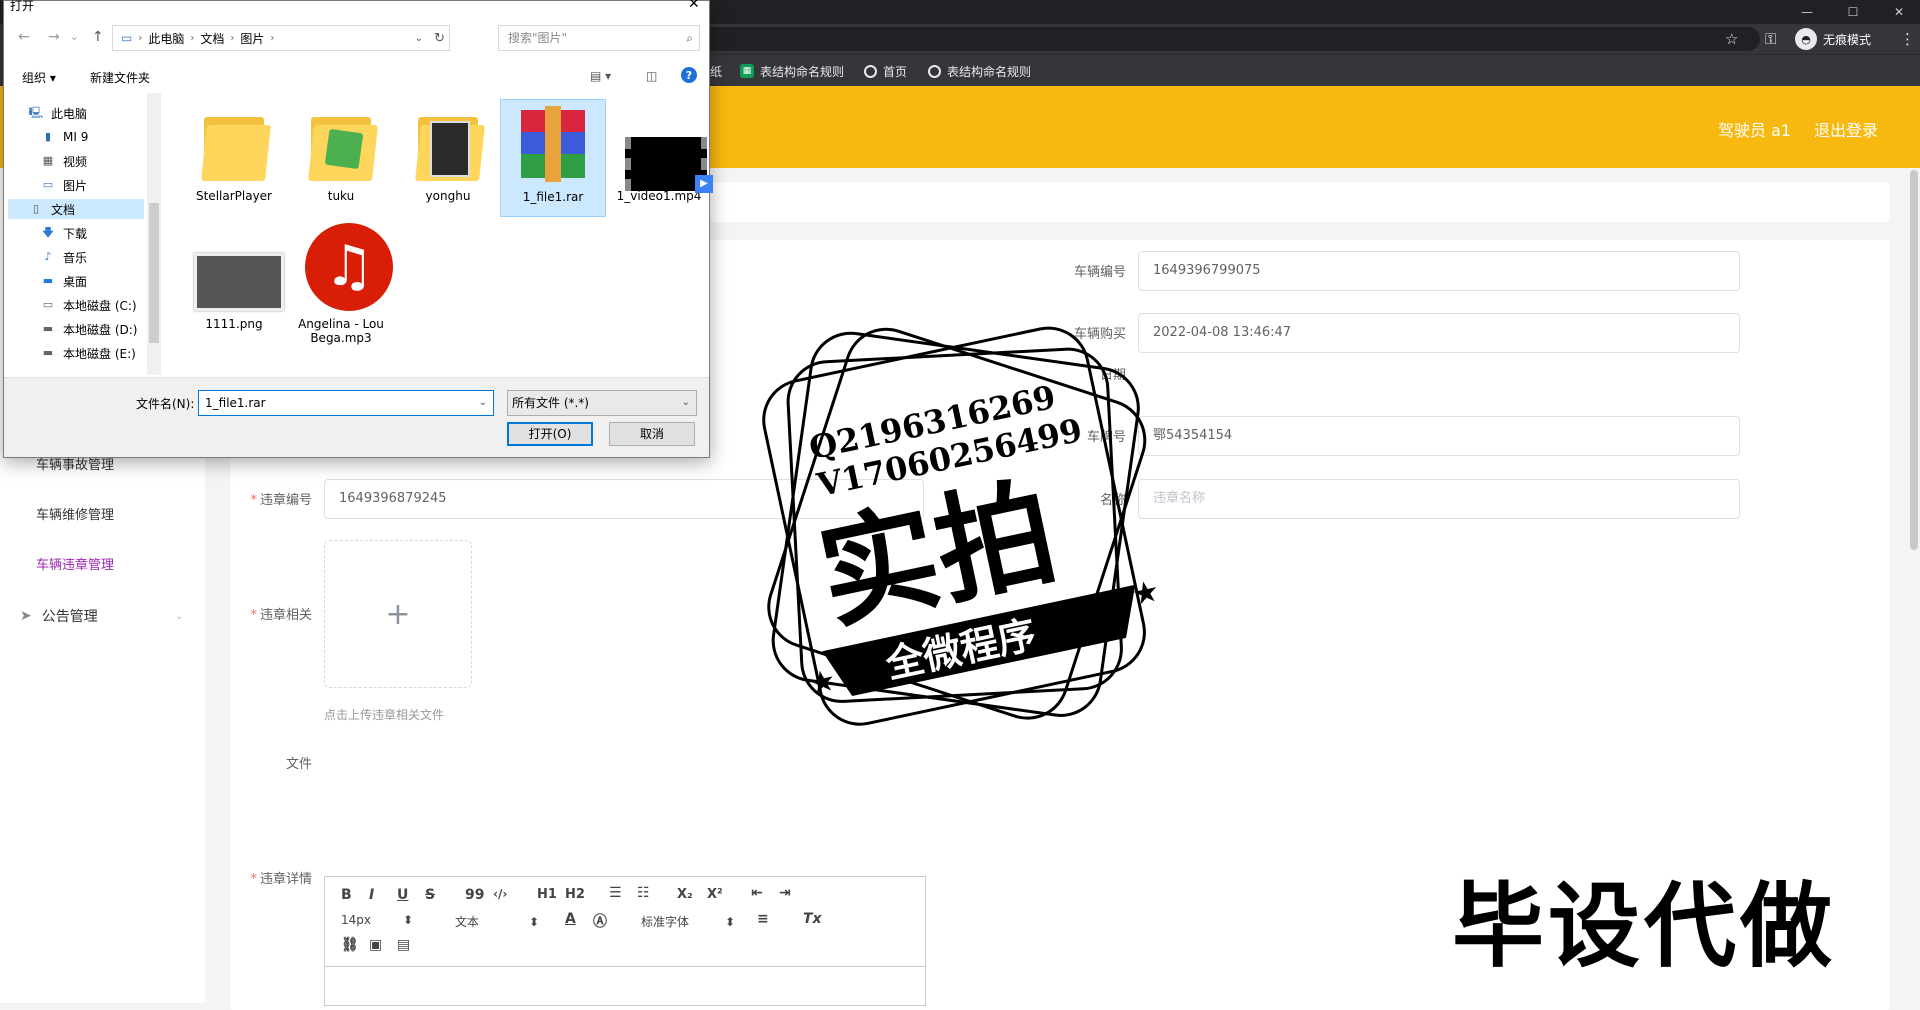  What do you see at coordinates (63, 281) in the screenshot?
I see `tree-item-desktop: ▬ 桌面` at bounding box center [63, 281].